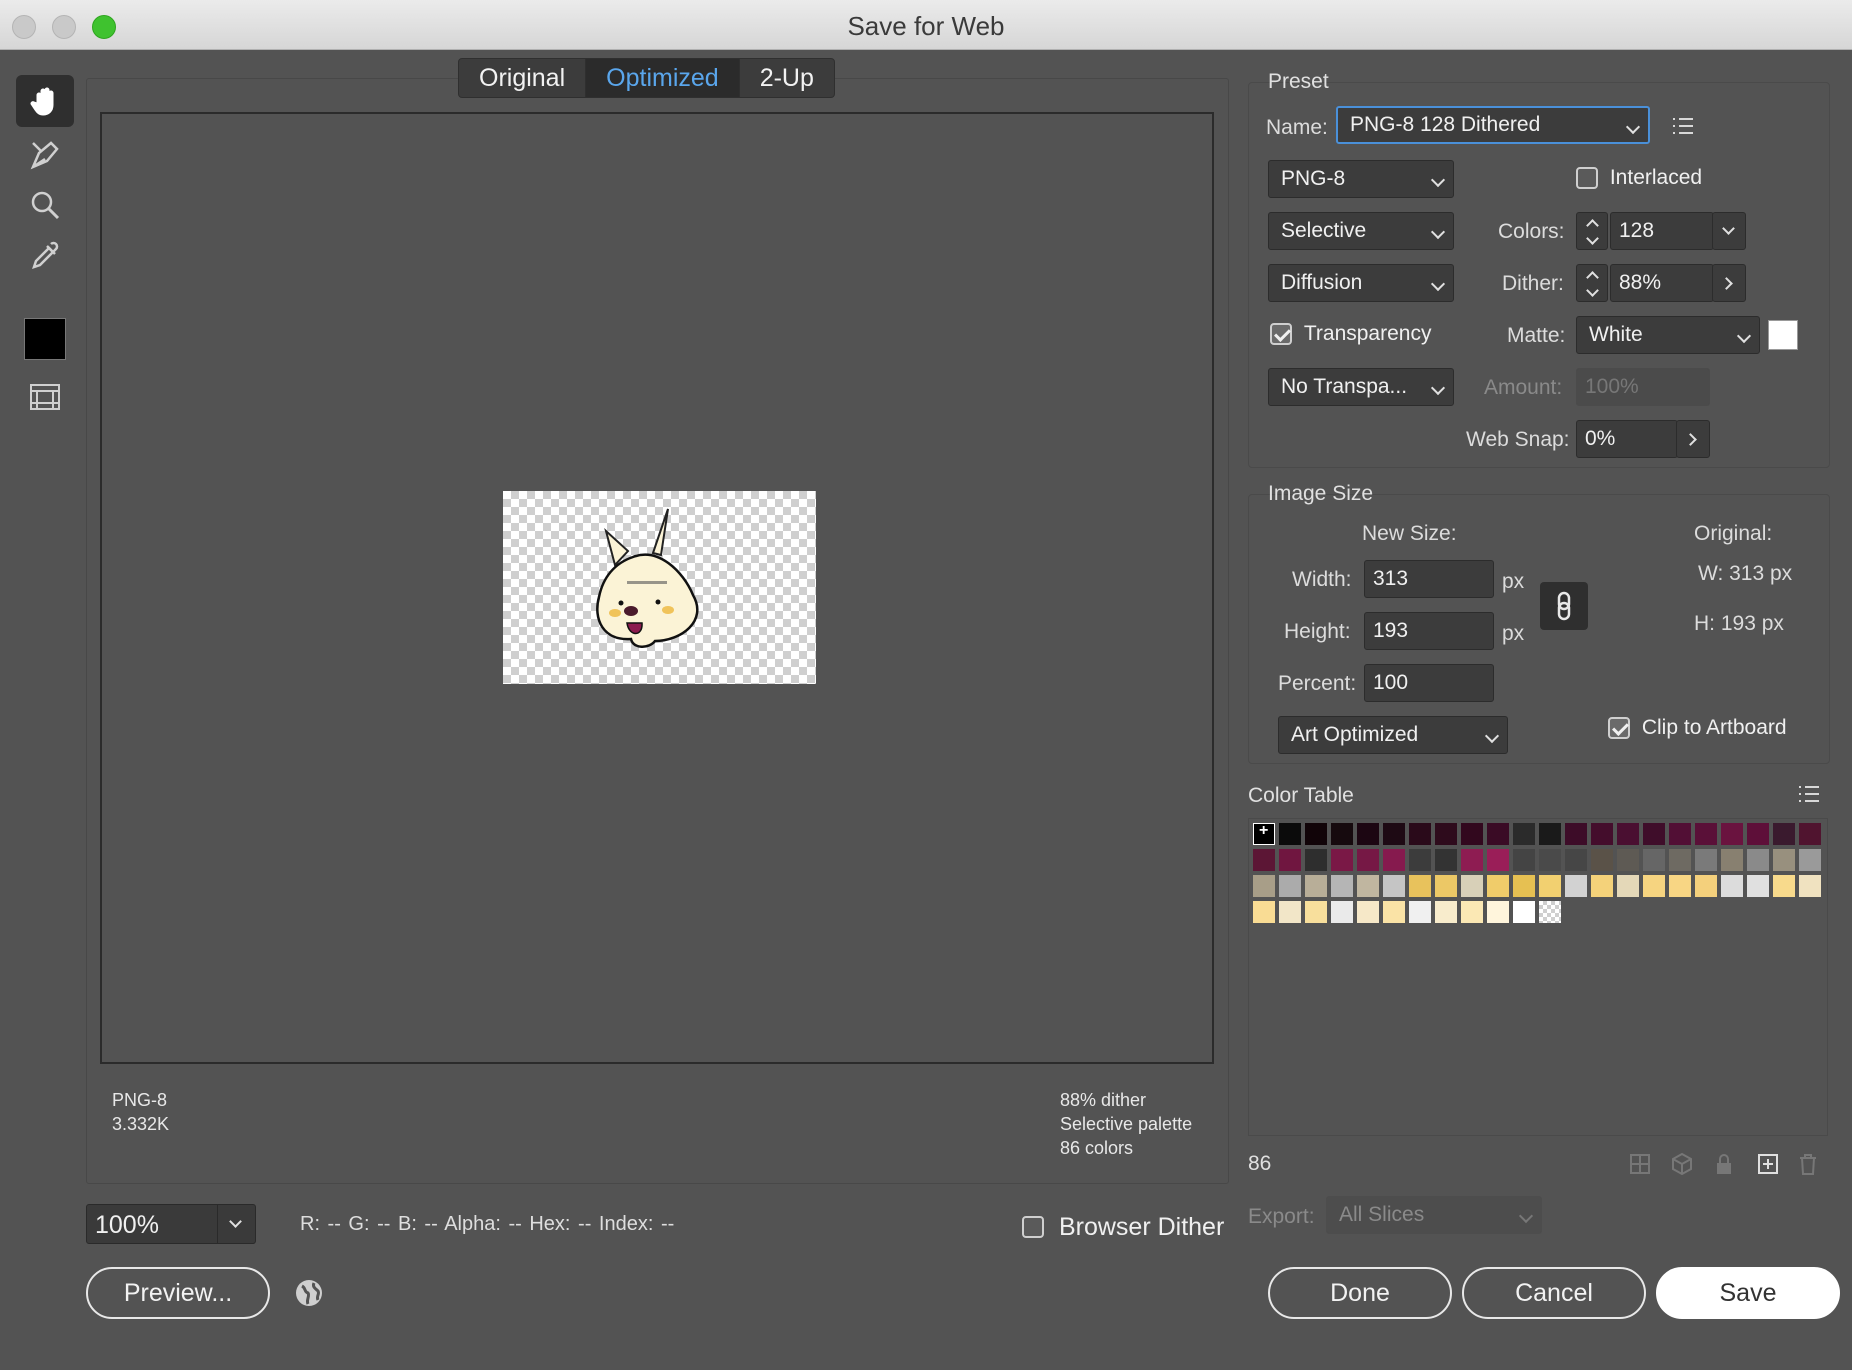  I want to click on interlaced-checkbox: Interlaced, so click(1639, 178).